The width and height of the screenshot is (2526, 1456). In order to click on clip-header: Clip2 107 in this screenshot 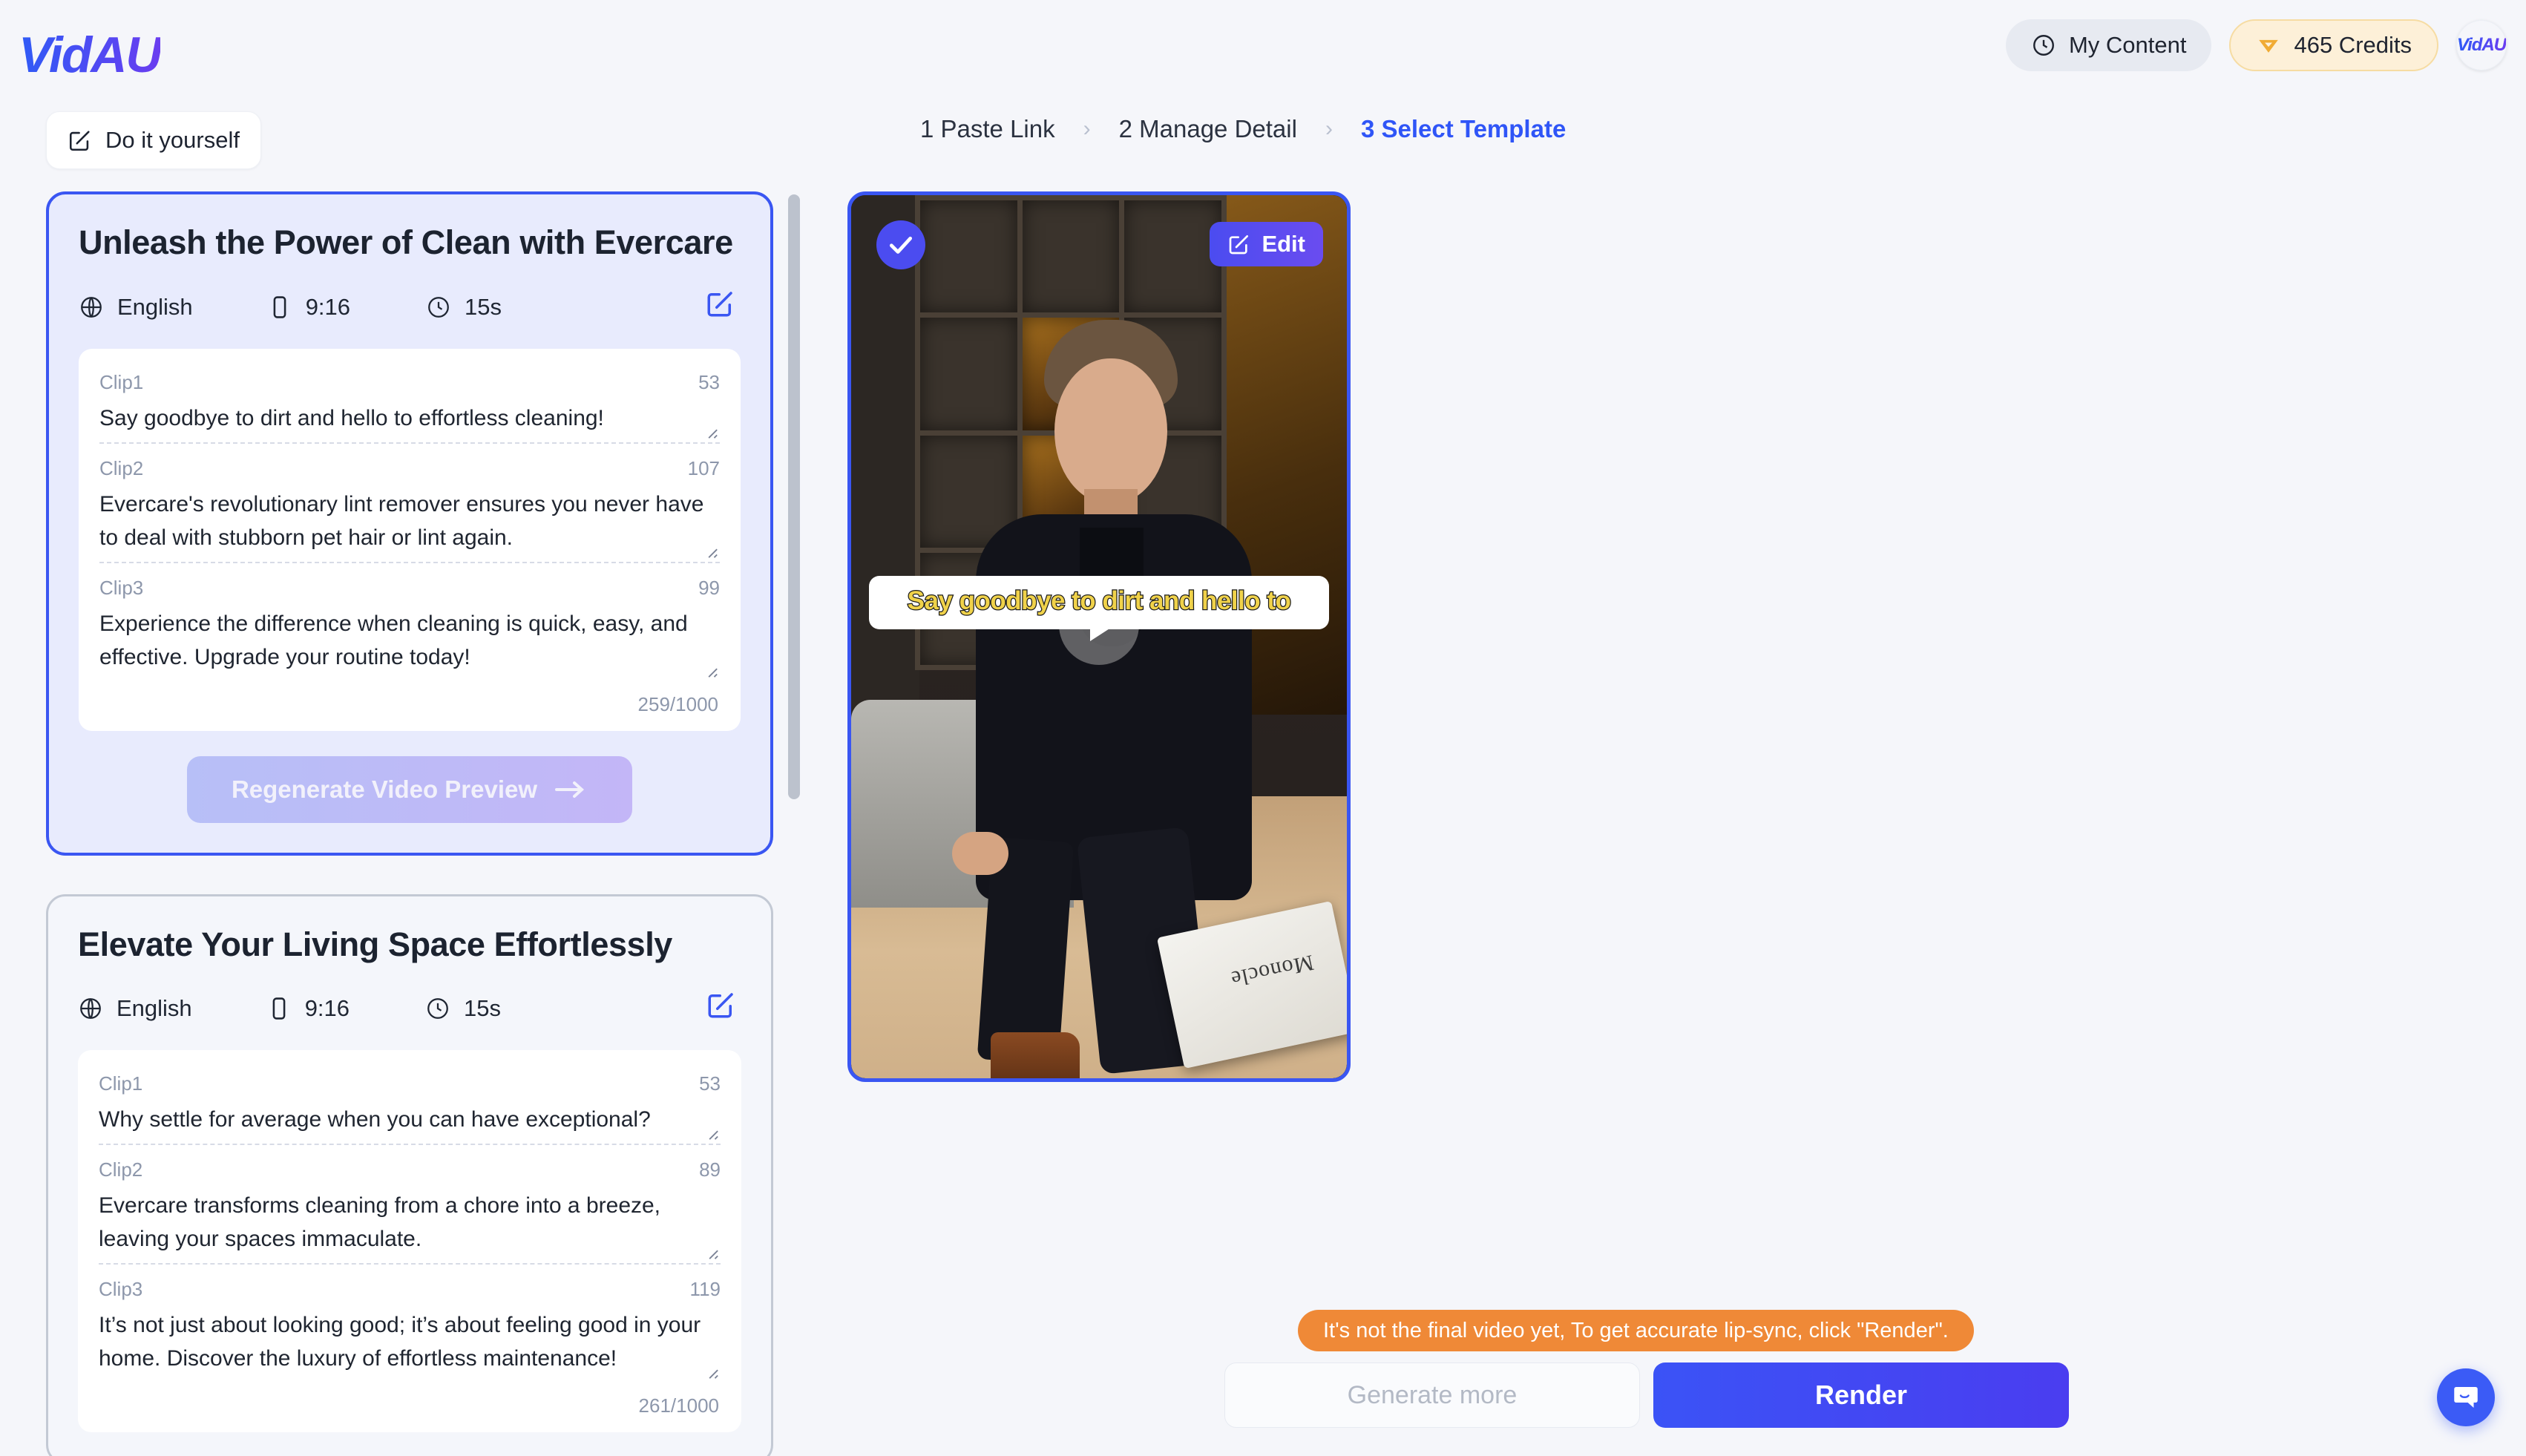, I will do `click(409, 469)`.